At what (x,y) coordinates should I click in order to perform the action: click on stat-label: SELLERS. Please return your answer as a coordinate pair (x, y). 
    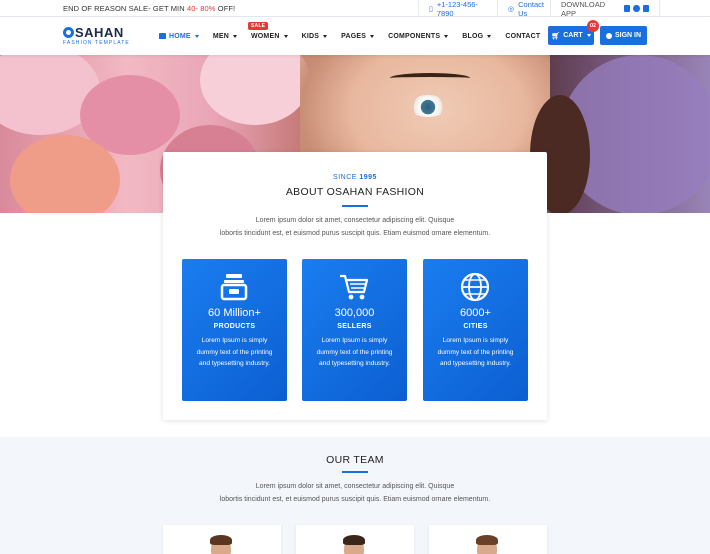
    Looking at the image, I should click on (354, 326).